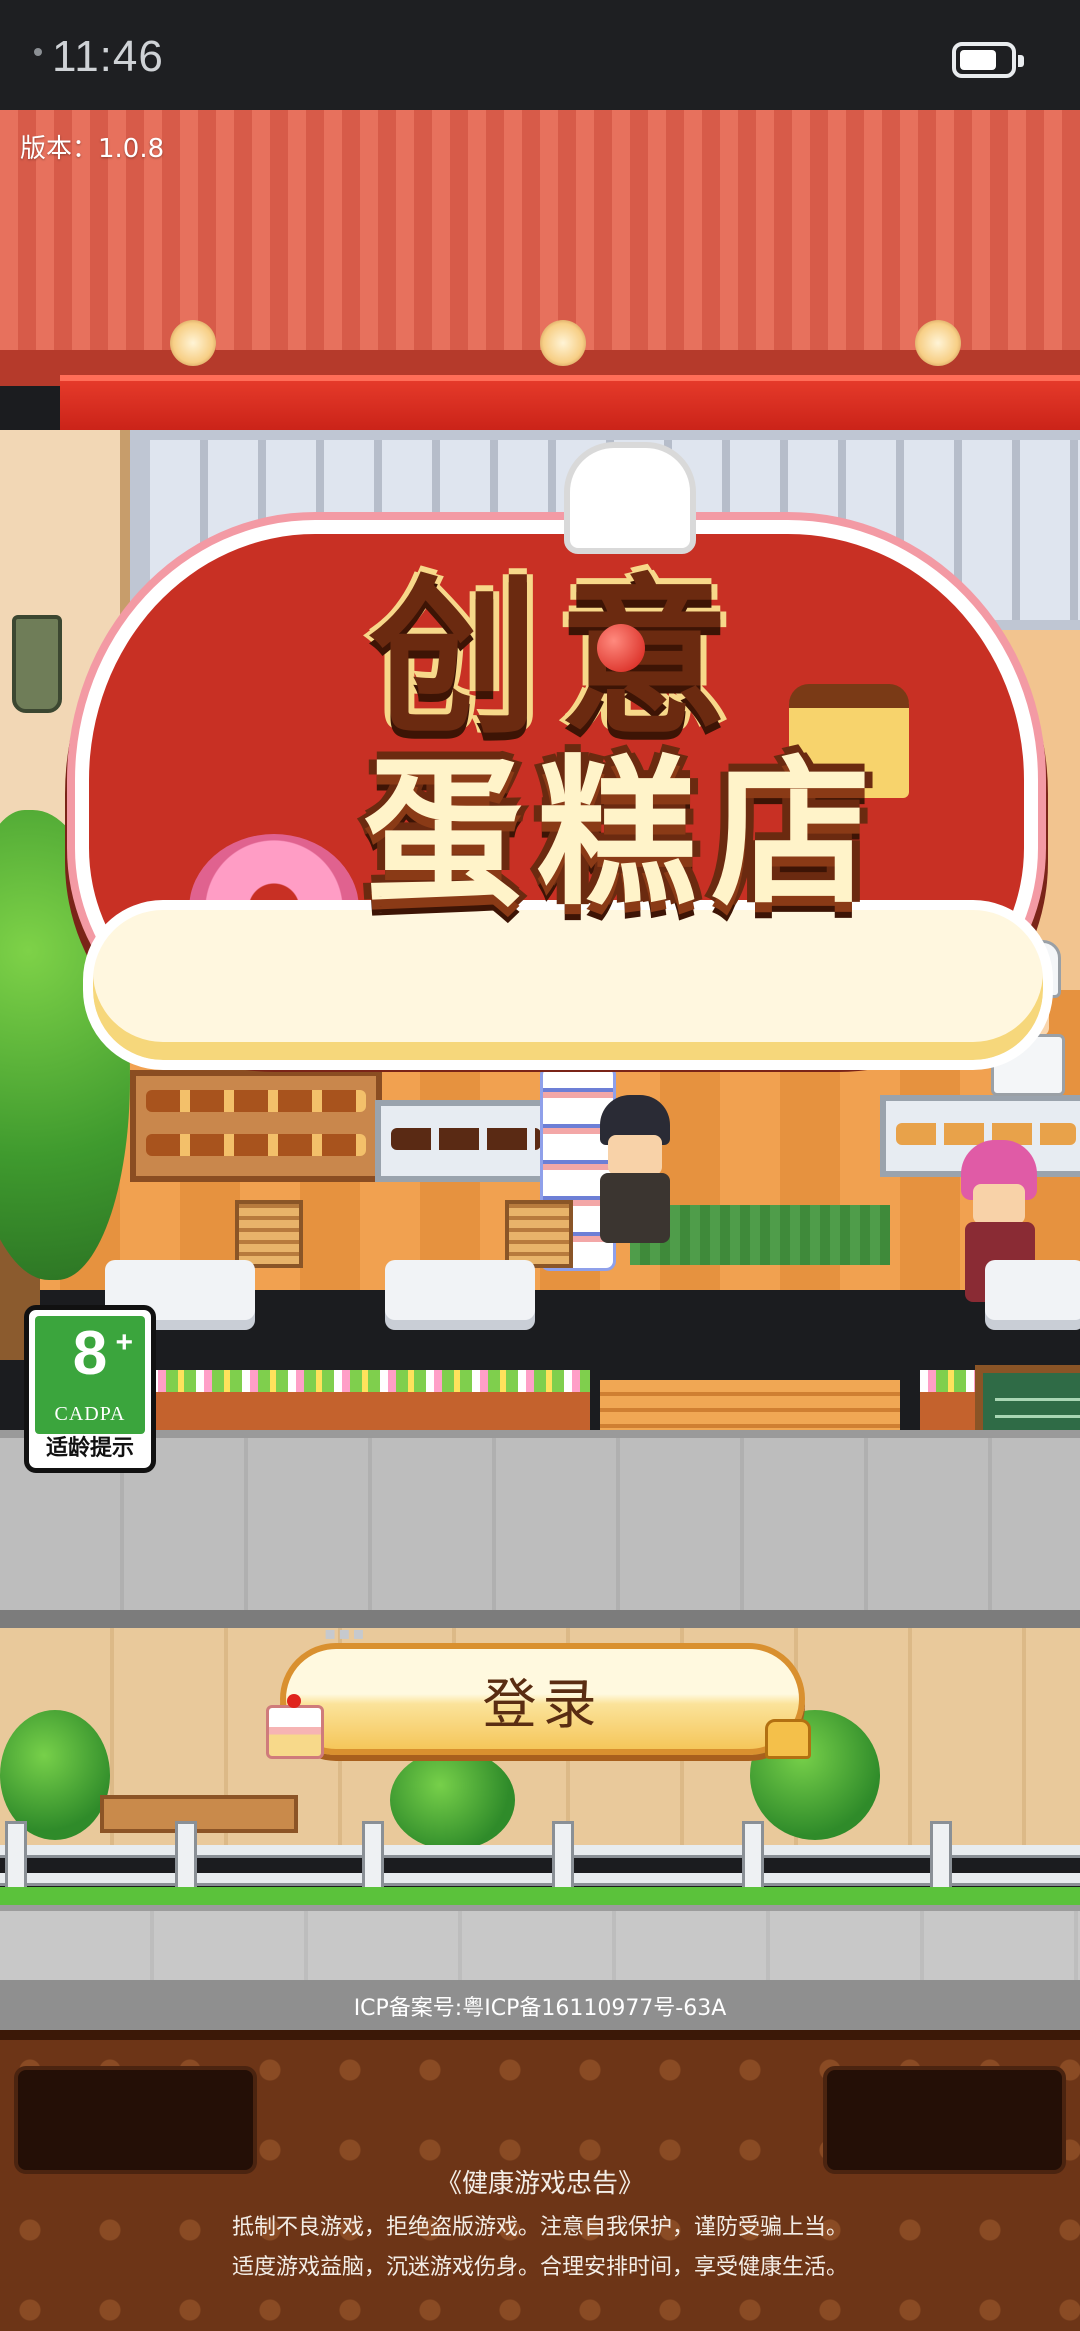 This screenshot has height=2331, width=1080. Describe the element at coordinates (539, 2227) in the screenshot. I see `health-advice-line1: 抵制不良游戏，拒绝盗版游戏。注意自我保护，谨防受骗上当。` at that location.